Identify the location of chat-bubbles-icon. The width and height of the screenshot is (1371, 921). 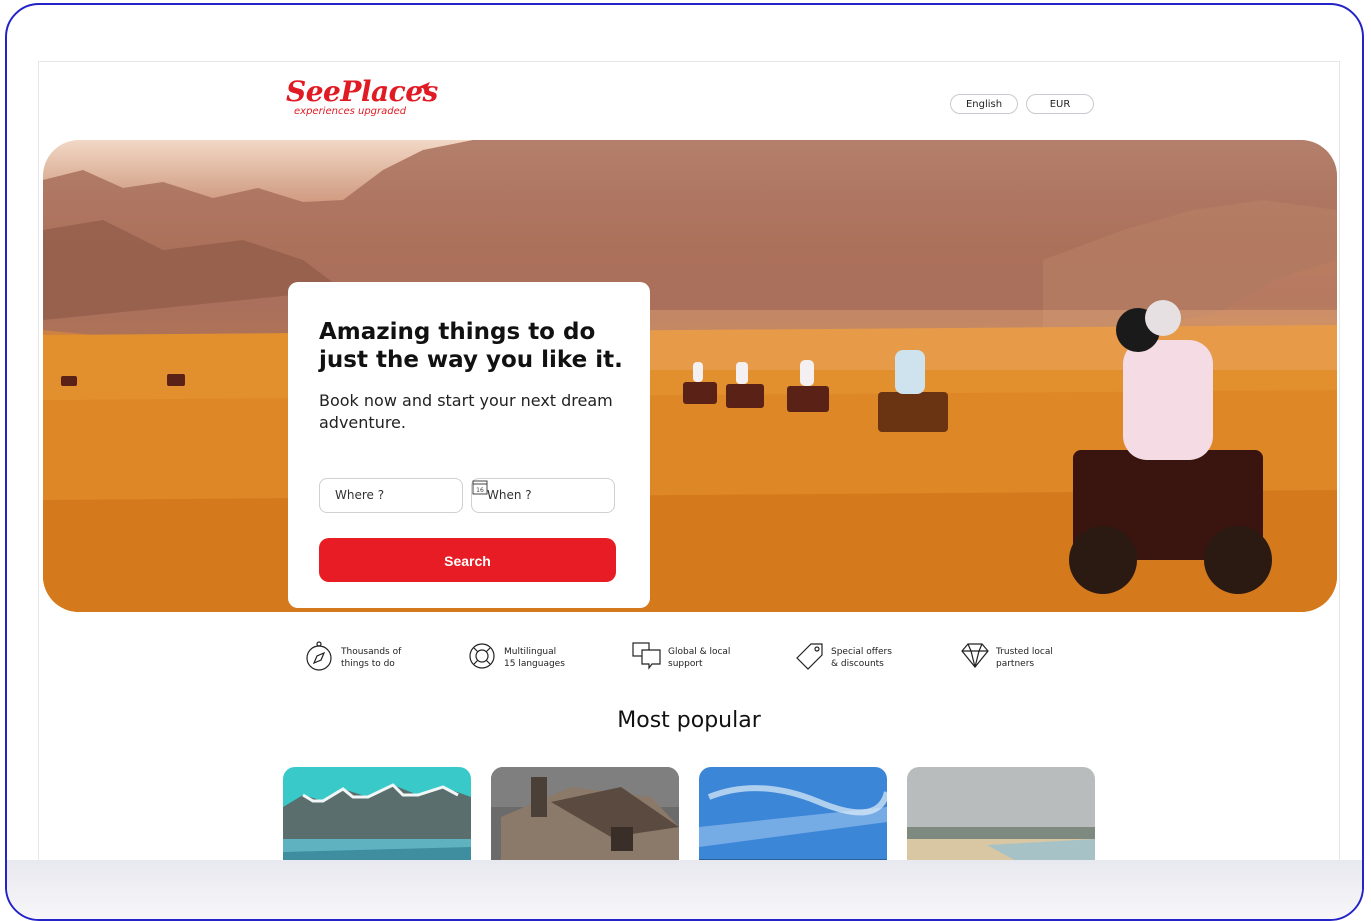
(646, 656).